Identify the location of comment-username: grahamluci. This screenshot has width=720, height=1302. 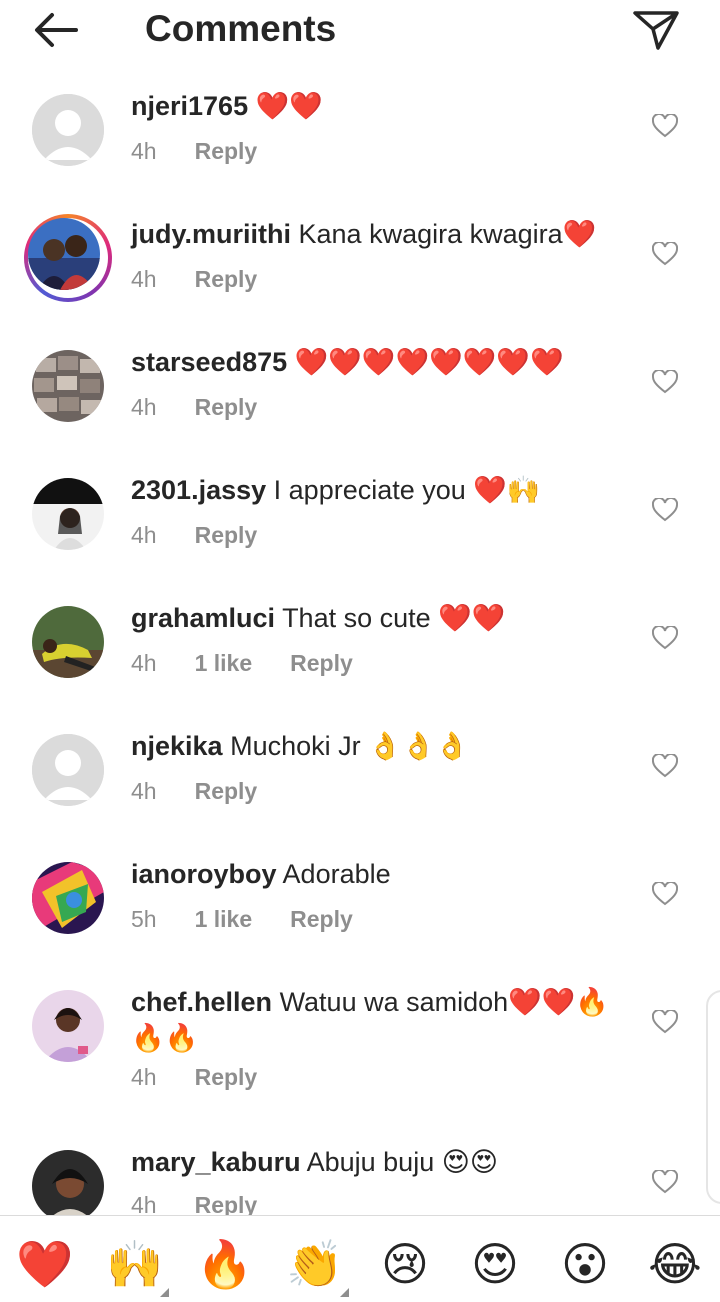
(203, 618).